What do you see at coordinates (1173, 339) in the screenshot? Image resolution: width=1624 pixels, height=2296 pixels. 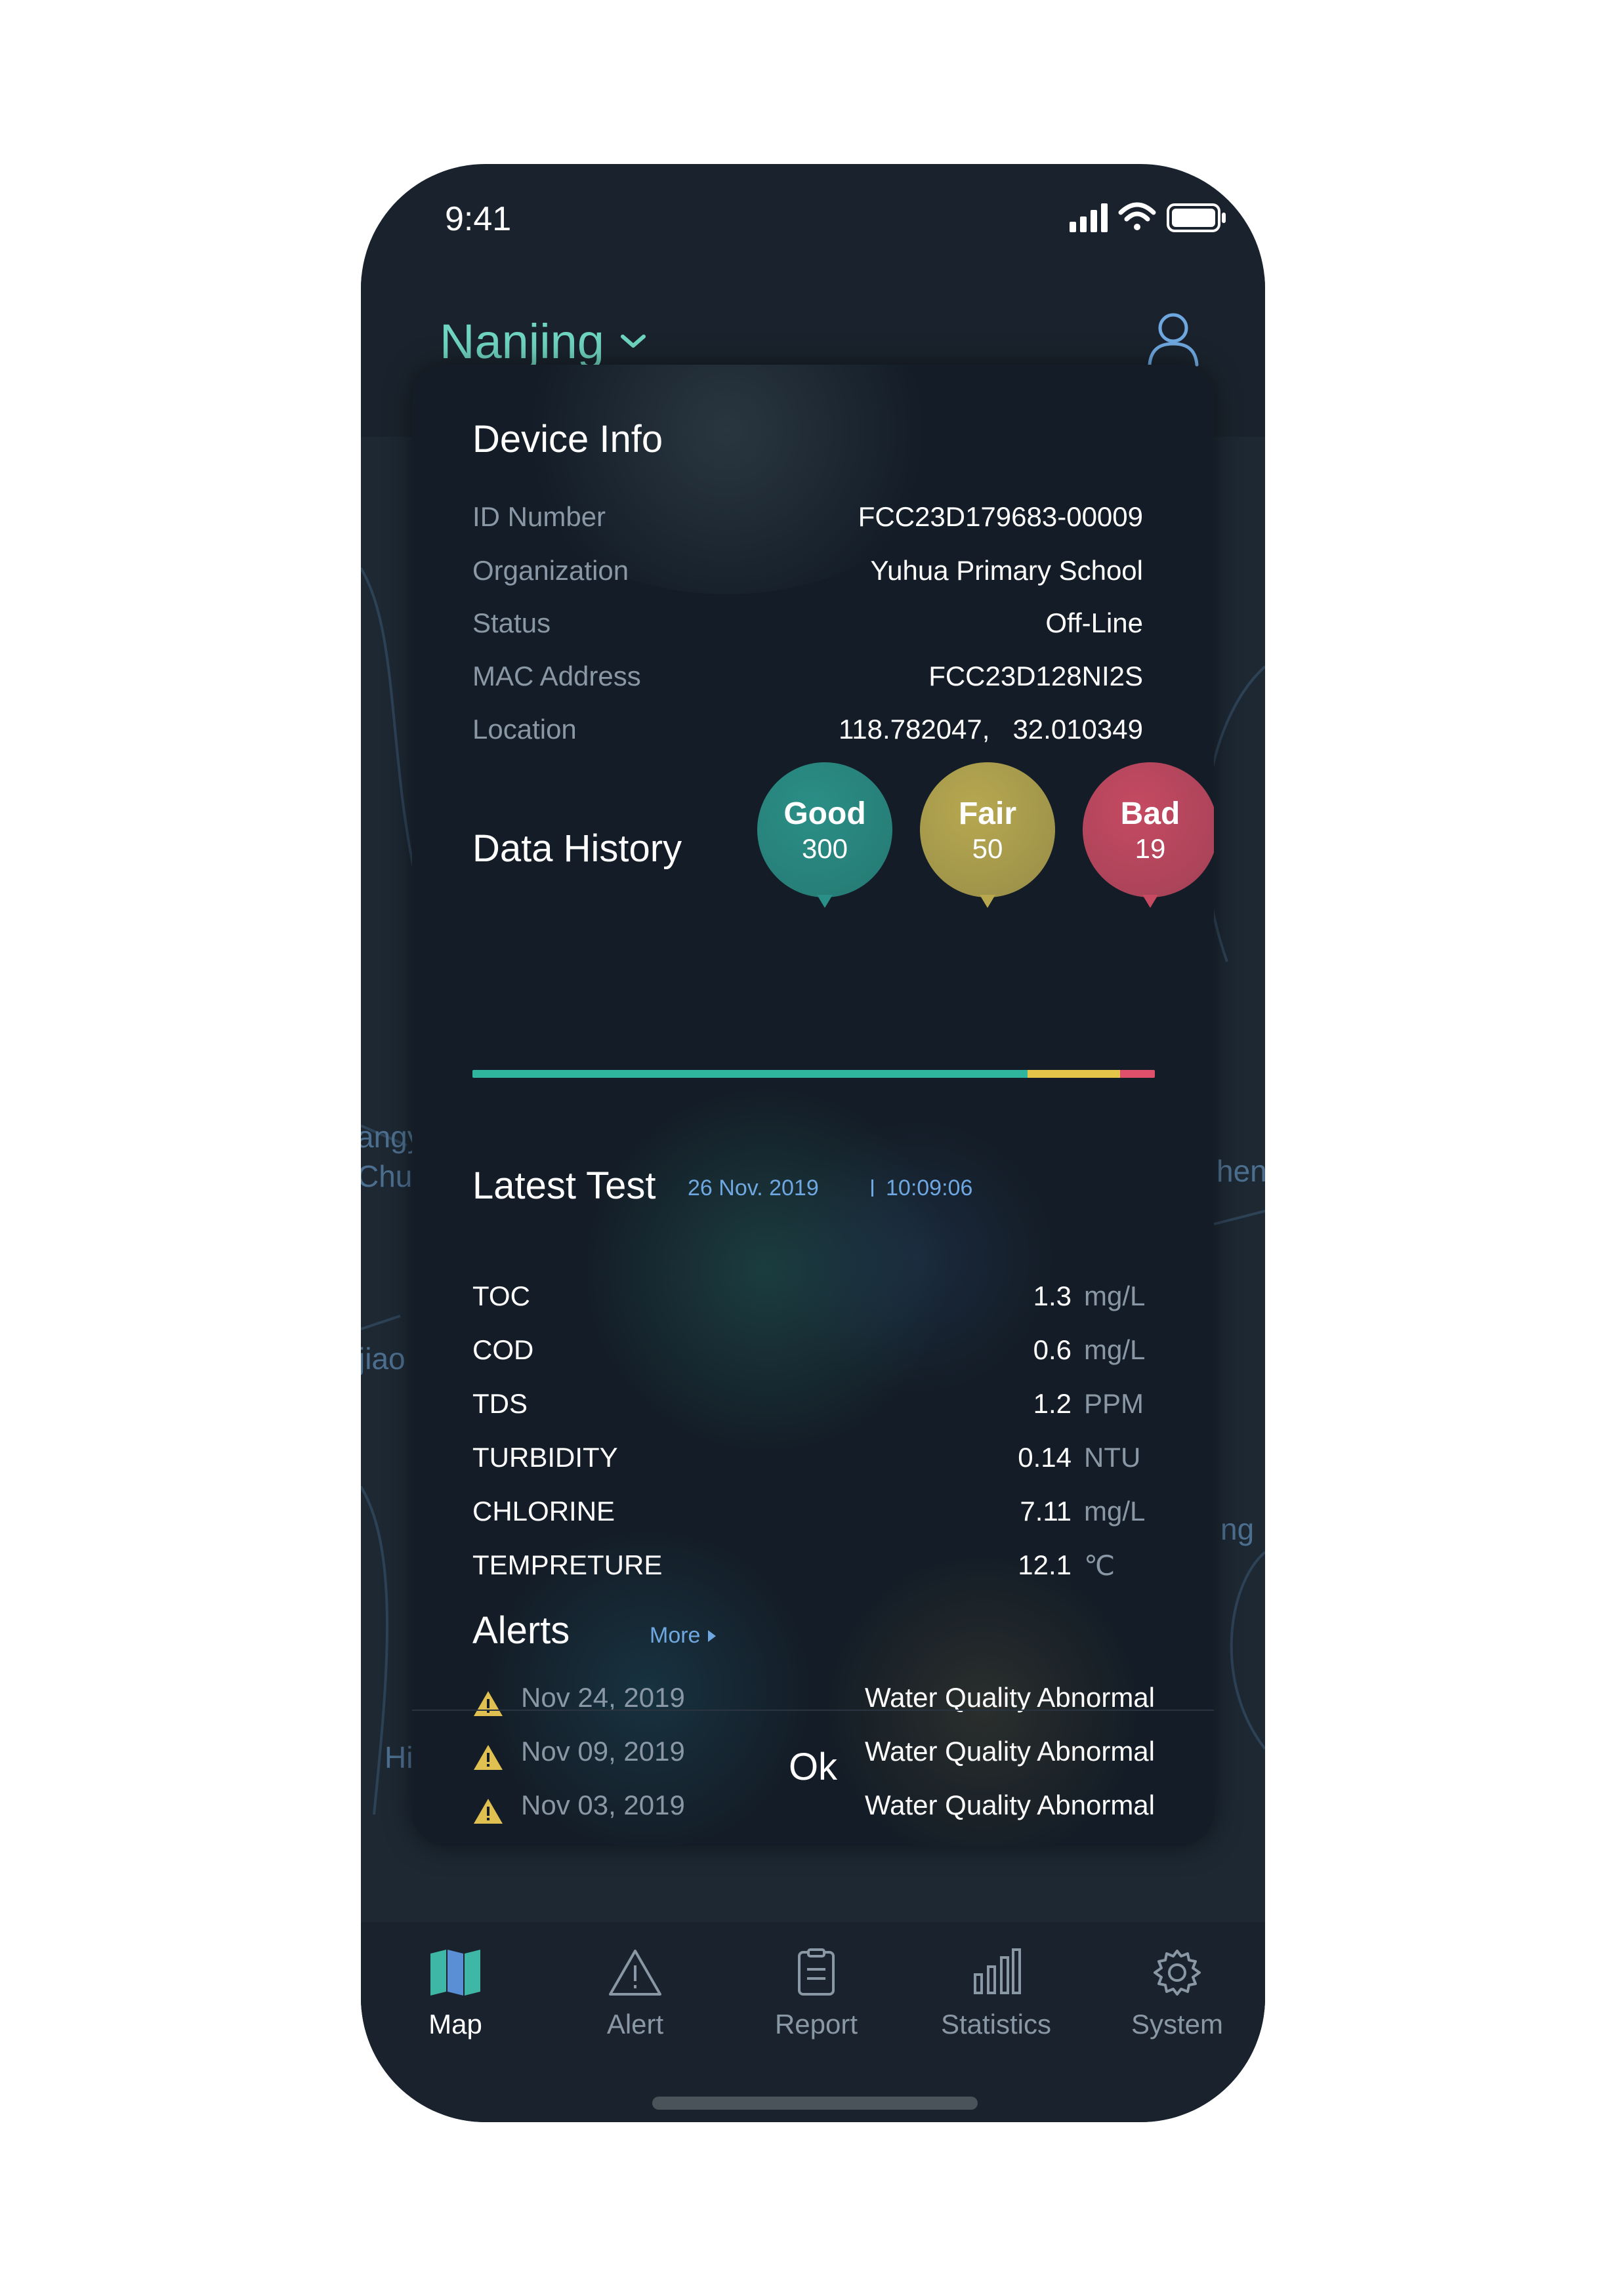 I see `user-icon` at bounding box center [1173, 339].